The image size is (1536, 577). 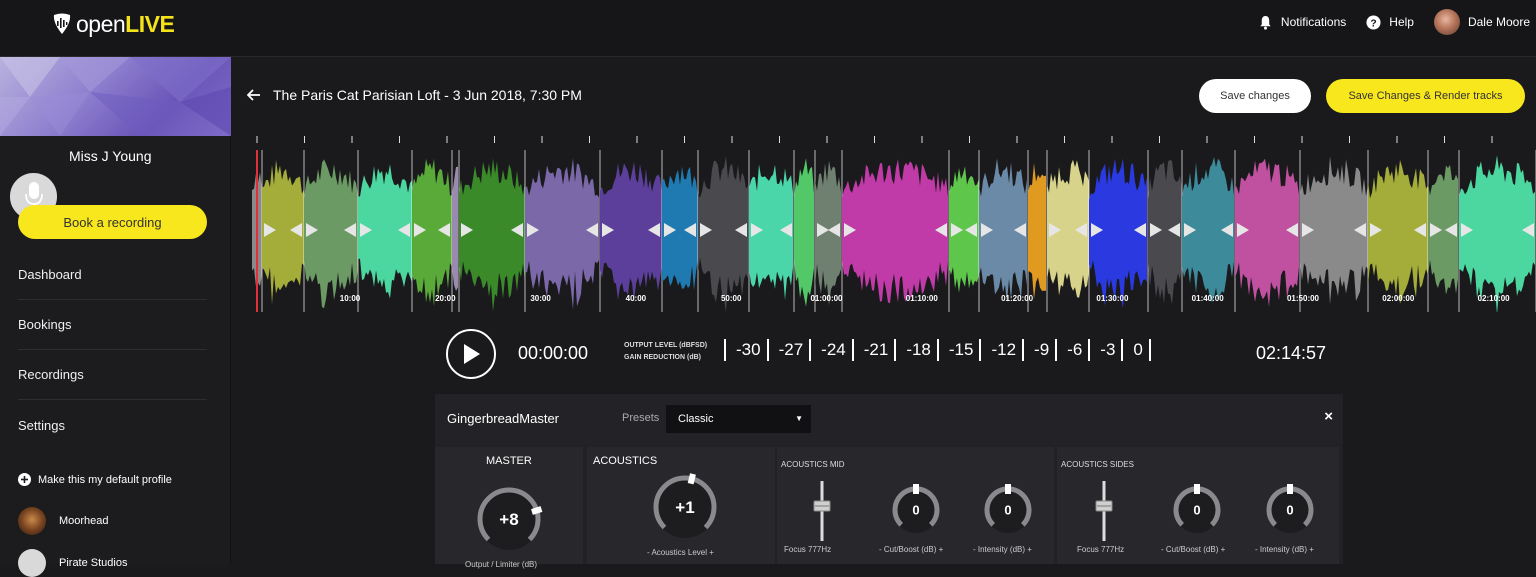 What do you see at coordinates (95, 479) in the screenshot?
I see `default-profile-link: Make this my default profile` at bounding box center [95, 479].